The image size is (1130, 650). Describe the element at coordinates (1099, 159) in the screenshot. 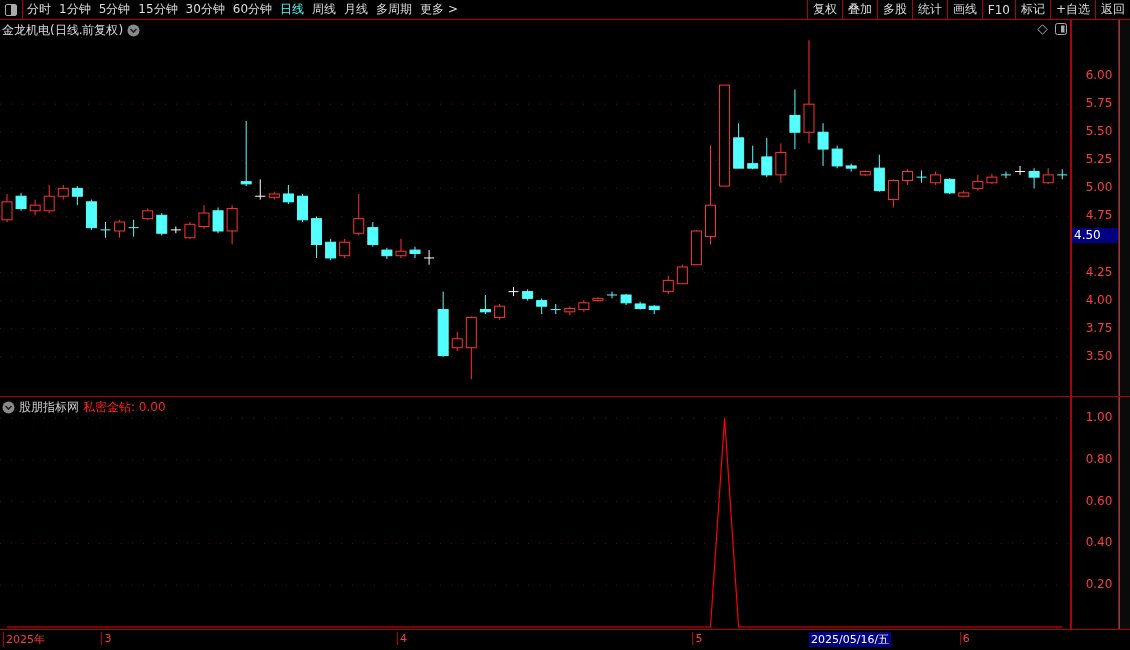

I see `price-tick-label: 5.25` at that location.